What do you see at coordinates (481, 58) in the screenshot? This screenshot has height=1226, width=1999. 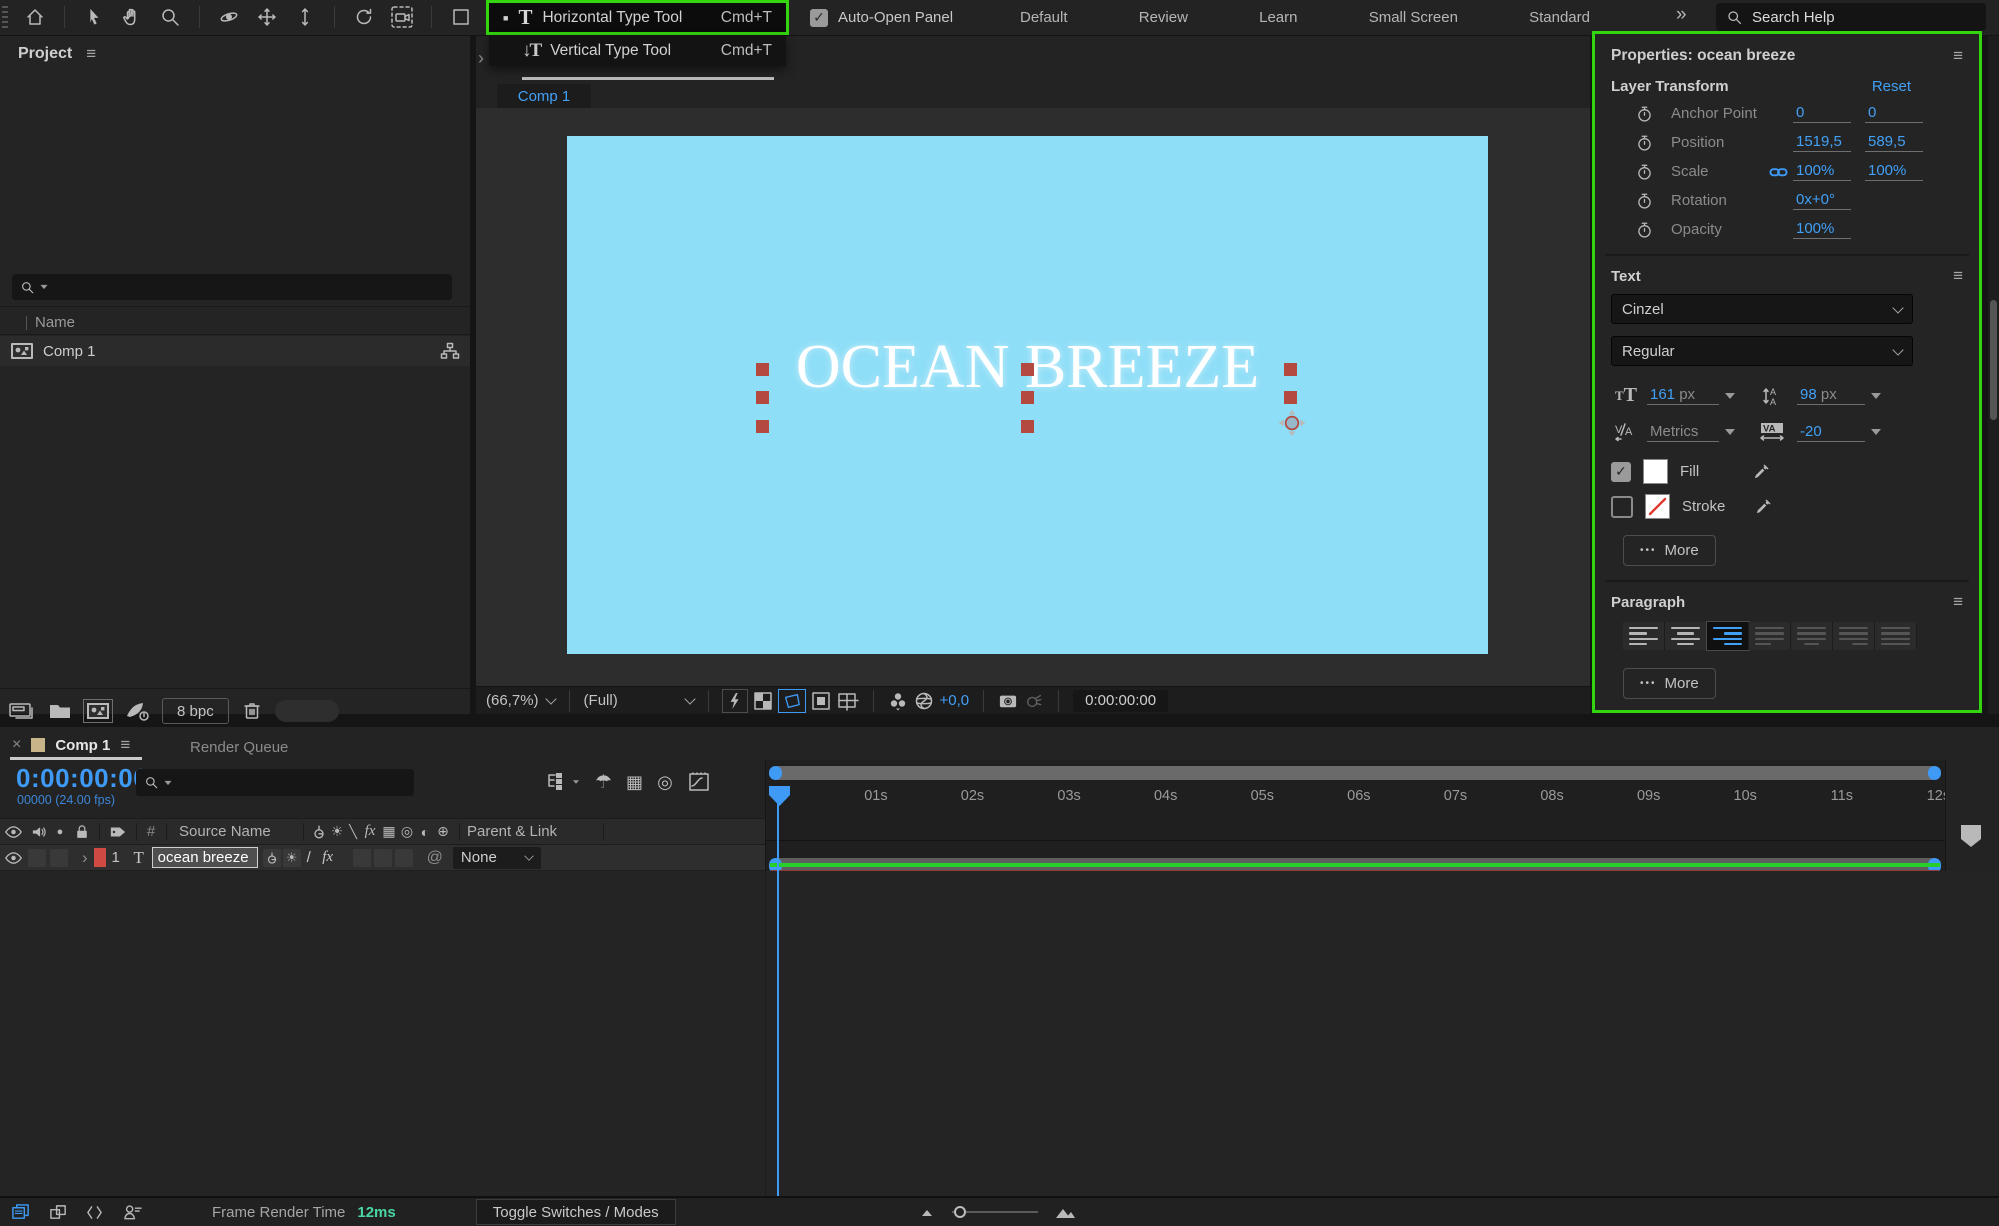 I see `panel-overflow-icon: ›` at bounding box center [481, 58].